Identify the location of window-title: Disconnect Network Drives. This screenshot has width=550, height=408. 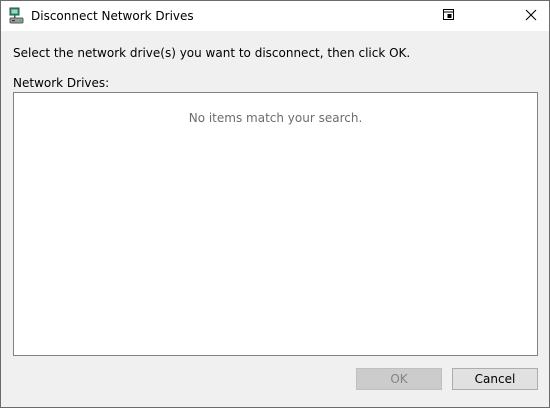
(112, 16).